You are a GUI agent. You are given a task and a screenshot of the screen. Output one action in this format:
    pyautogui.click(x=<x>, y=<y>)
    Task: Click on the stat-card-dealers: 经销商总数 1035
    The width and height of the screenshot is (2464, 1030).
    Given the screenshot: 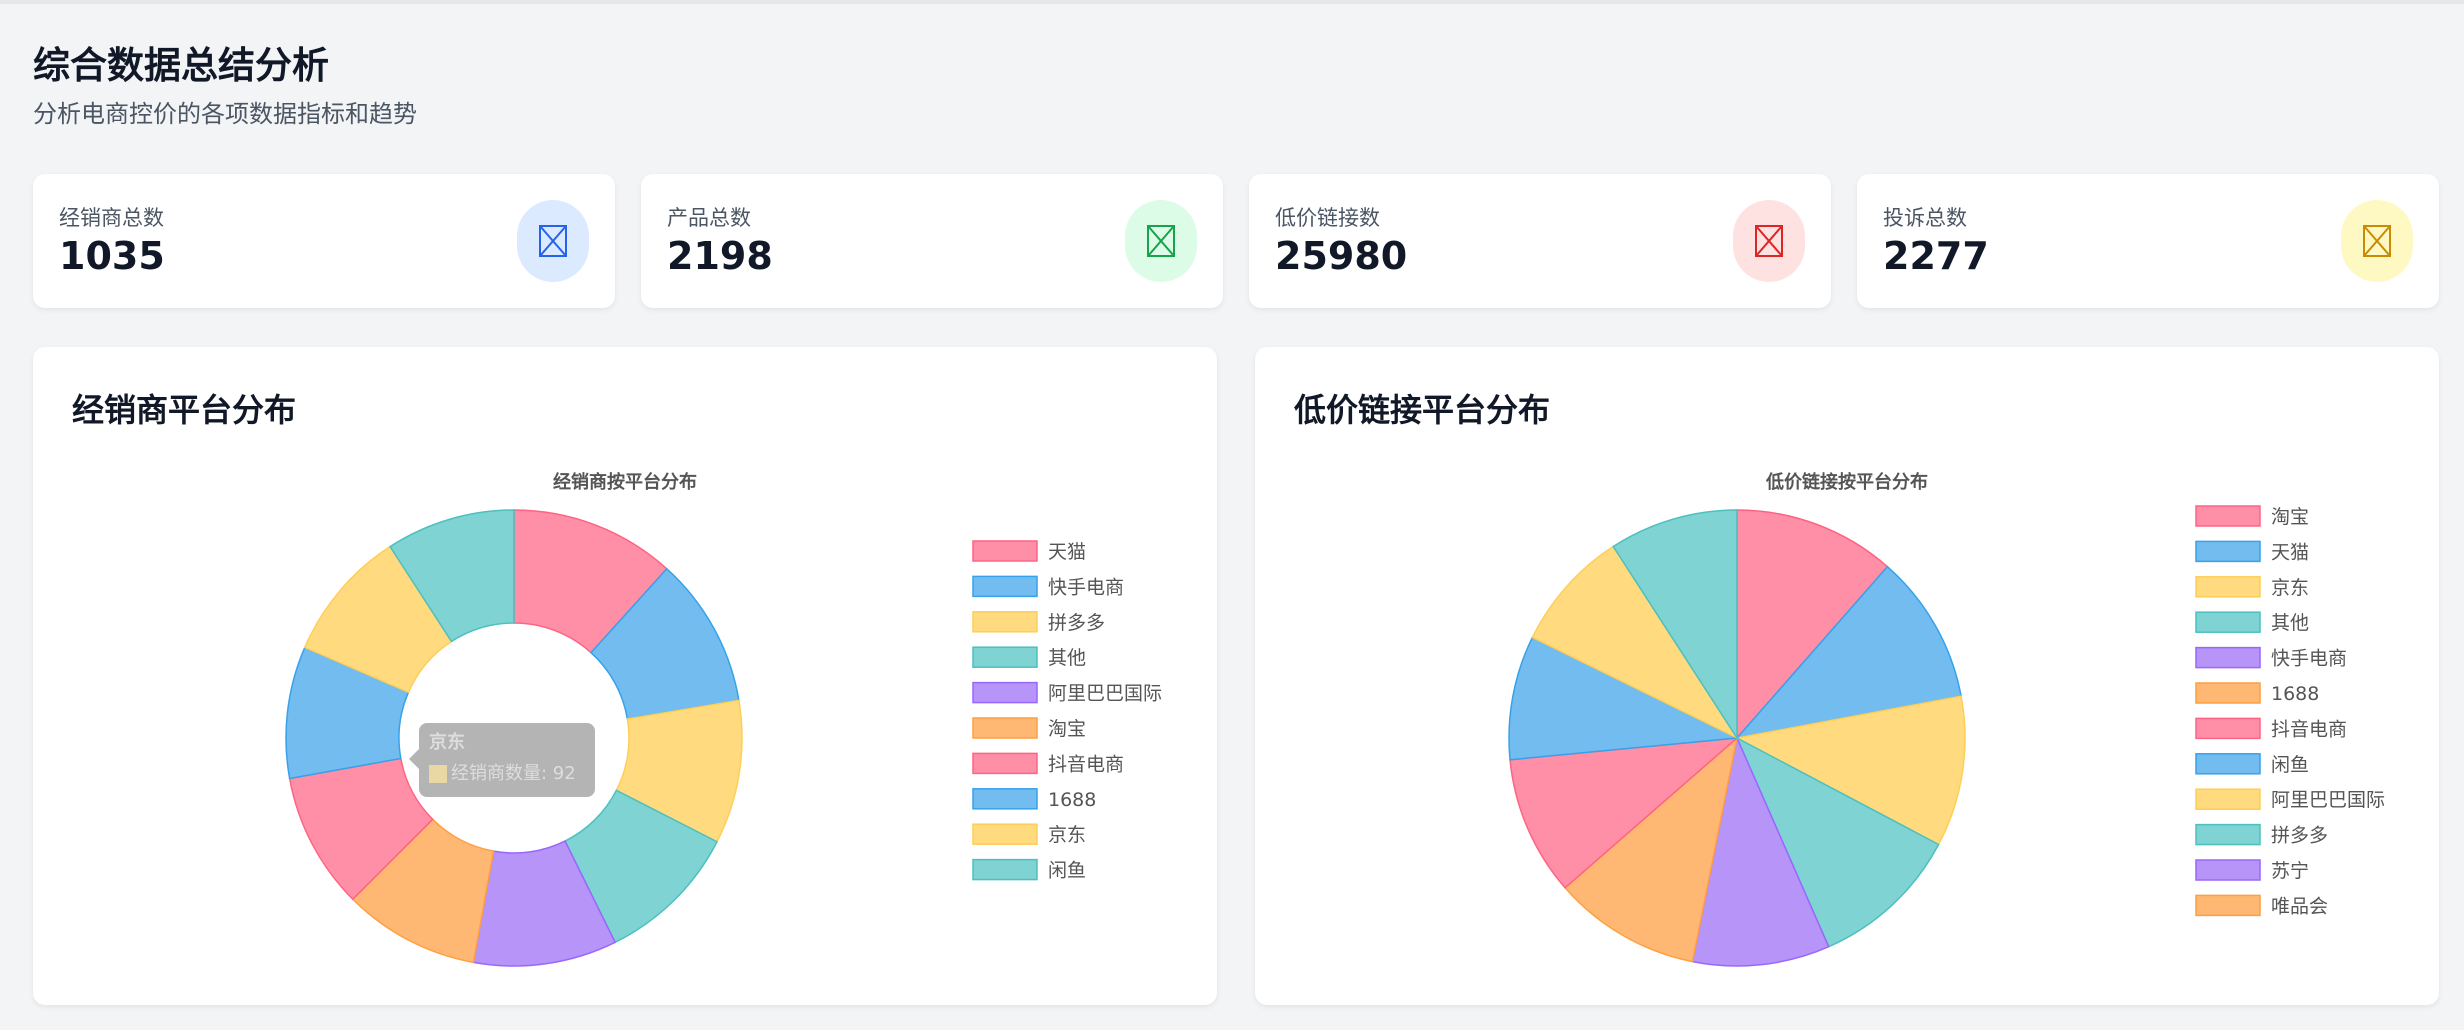 What is the action you would take?
    pyautogui.click(x=324, y=241)
    